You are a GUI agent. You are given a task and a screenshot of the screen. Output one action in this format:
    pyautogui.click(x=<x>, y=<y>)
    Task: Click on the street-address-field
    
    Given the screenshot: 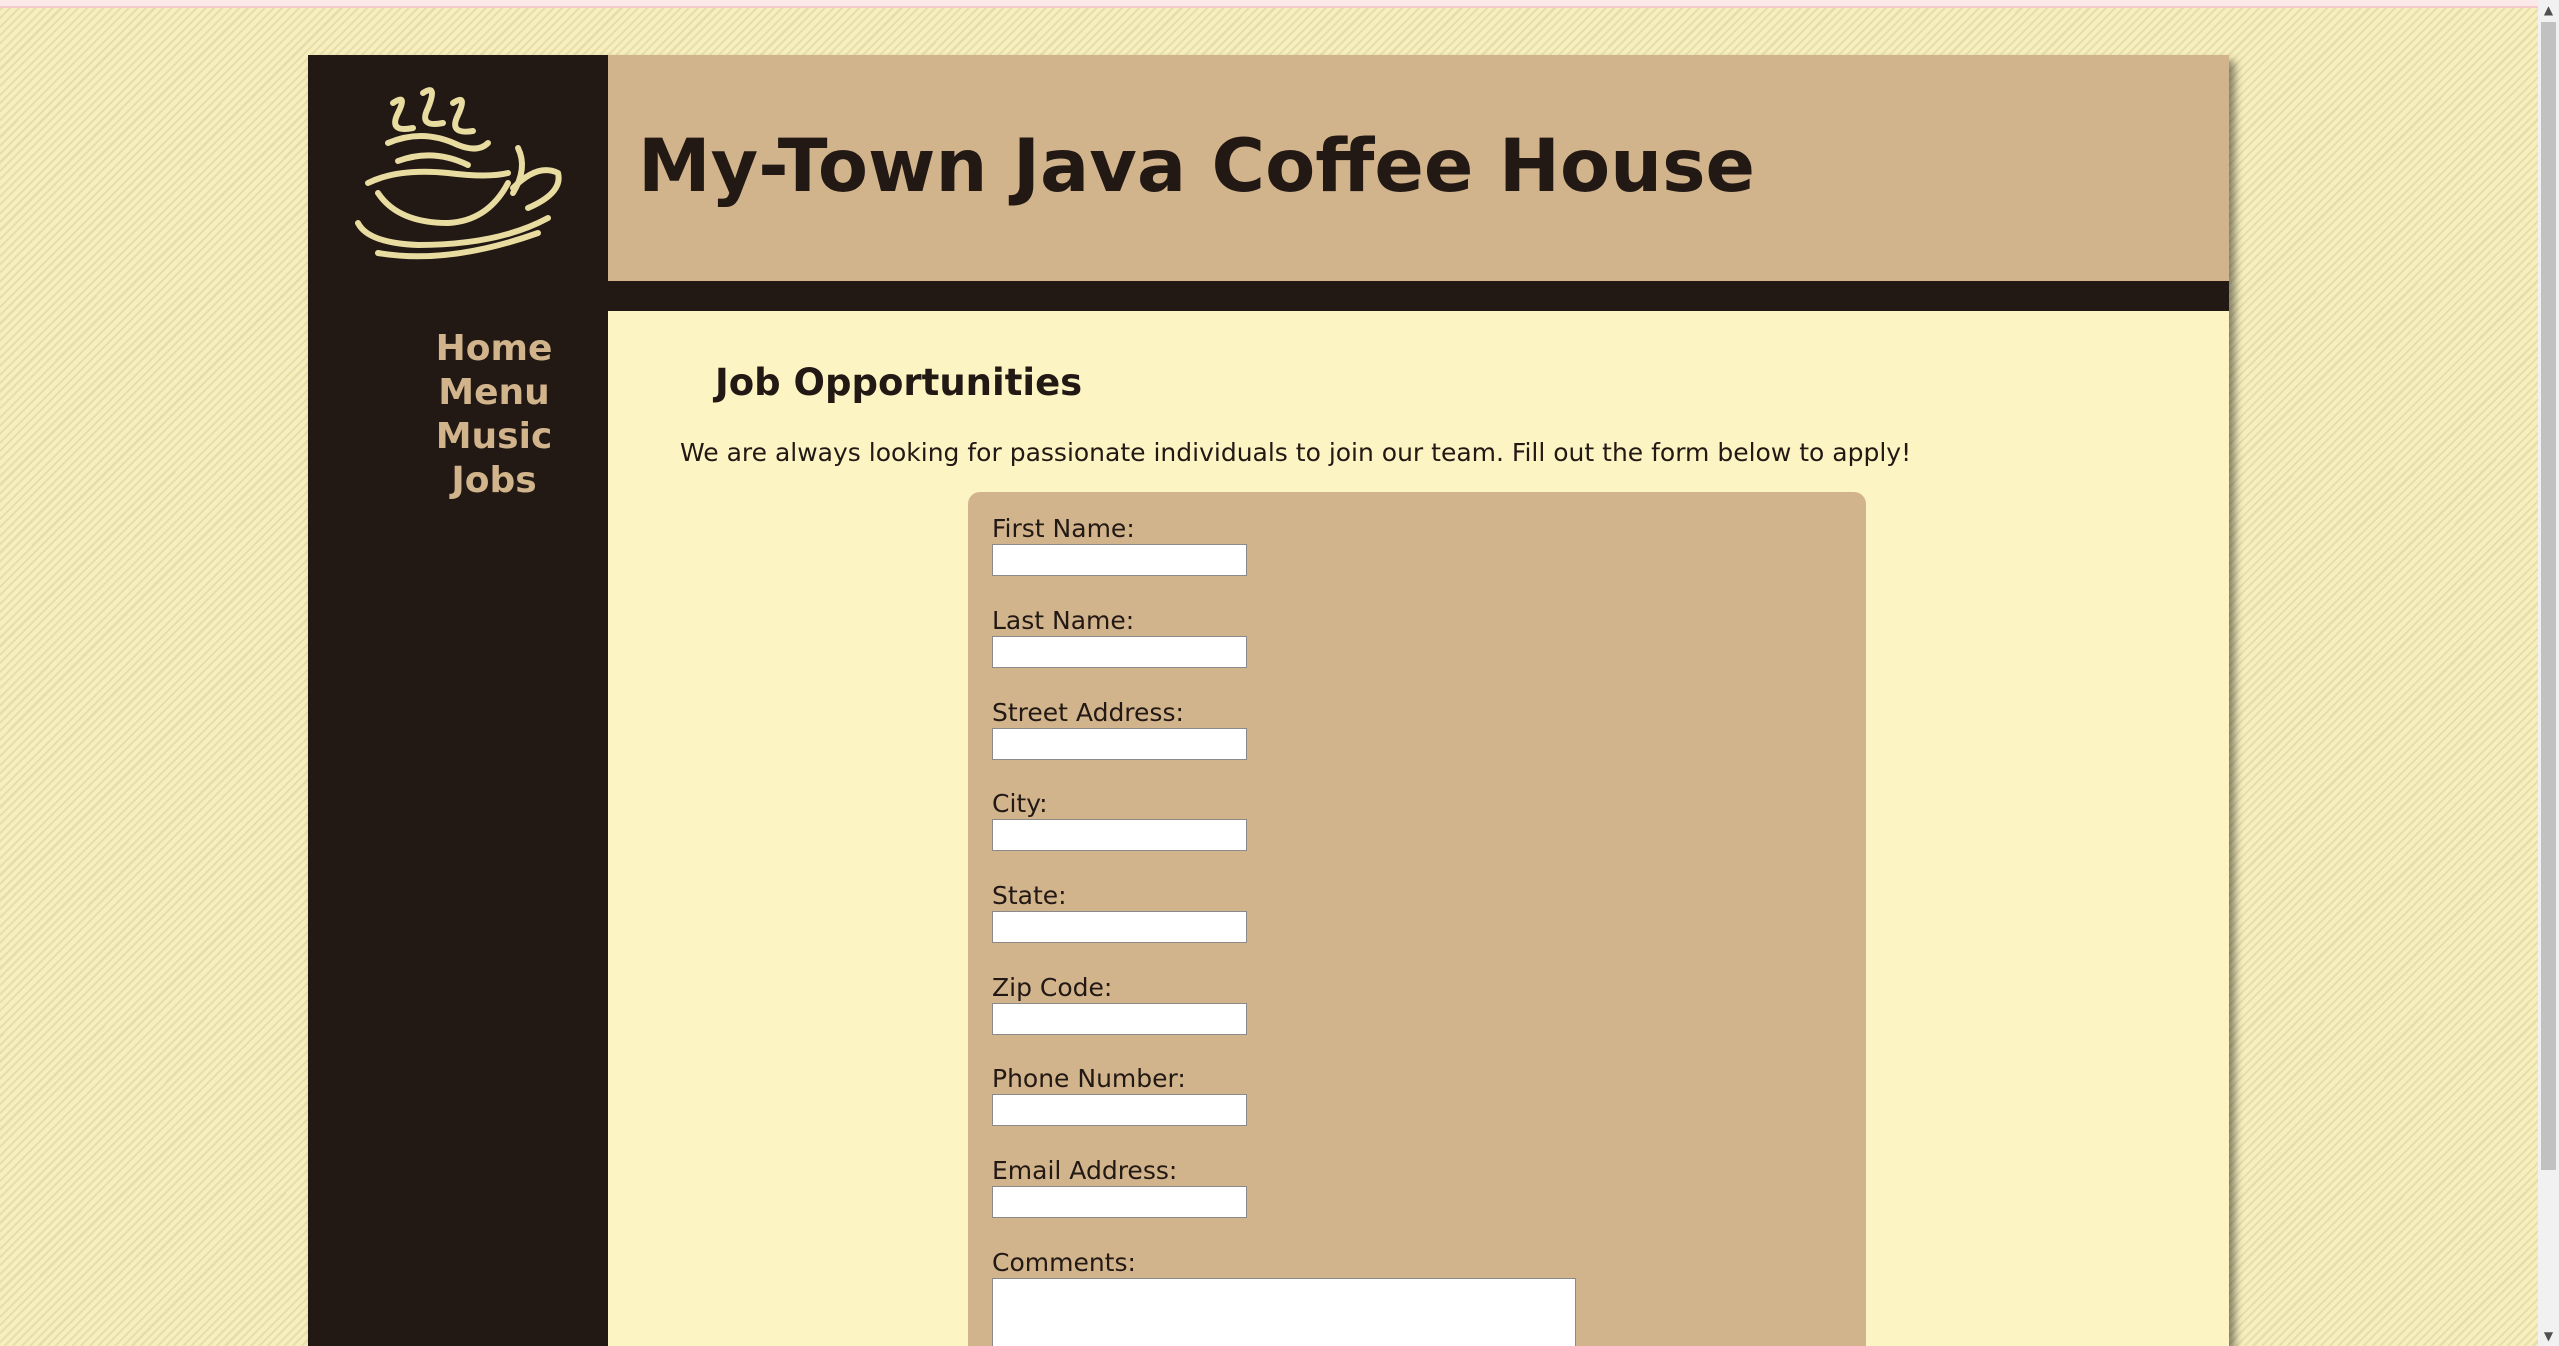 What is the action you would take?
    pyautogui.click(x=1119, y=744)
    